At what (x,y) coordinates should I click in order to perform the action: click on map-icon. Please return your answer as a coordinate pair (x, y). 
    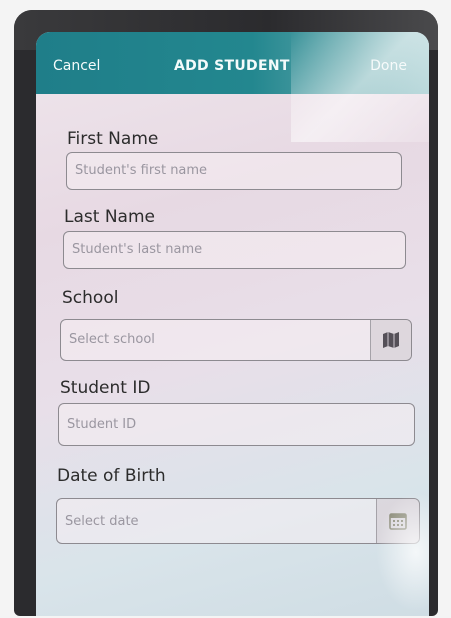
    Looking at the image, I should click on (390, 340).